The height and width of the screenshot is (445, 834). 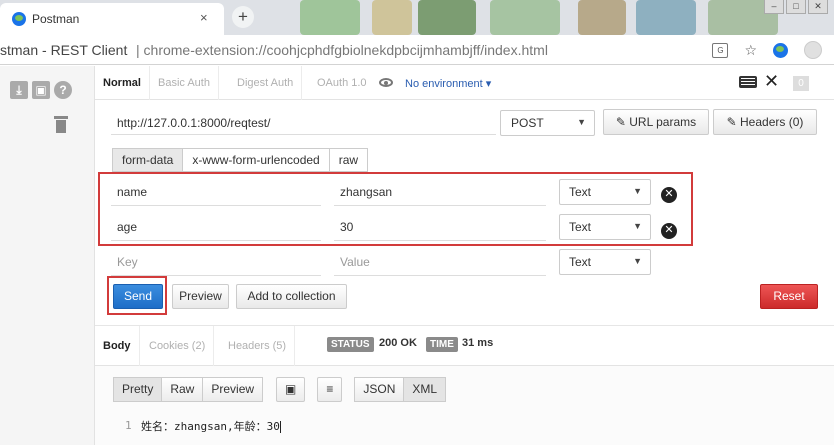 What do you see at coordinates (200, 296) in the screenshot?
I see `preview-button: Preview` at bounding box center [200, 296].